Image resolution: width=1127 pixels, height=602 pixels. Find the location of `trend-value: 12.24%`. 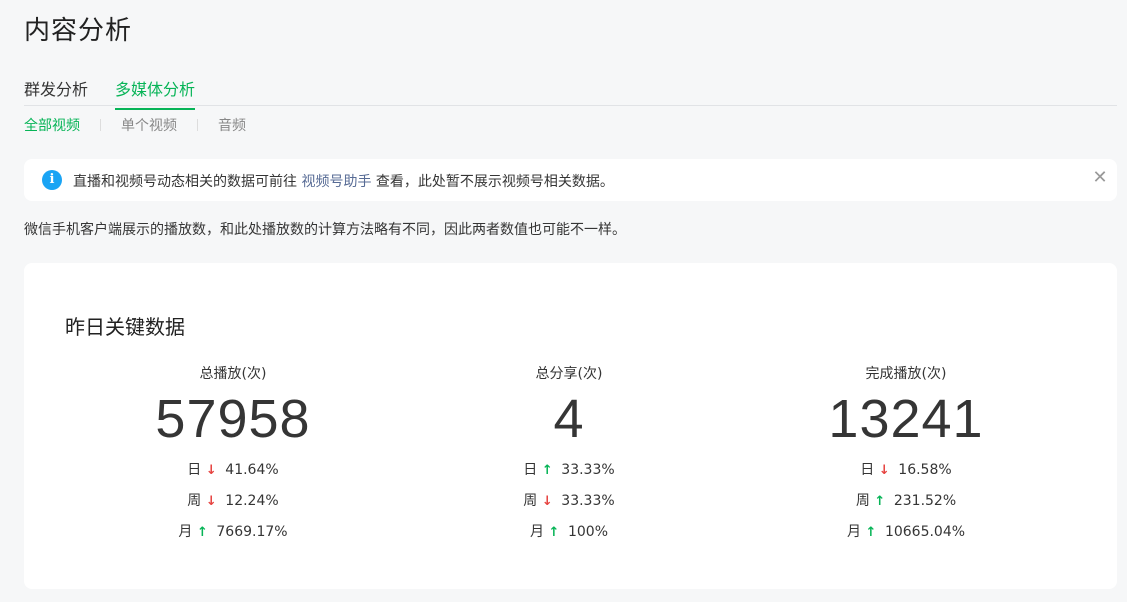

trend-value: 12.24% is located at coordinates (252, 501).